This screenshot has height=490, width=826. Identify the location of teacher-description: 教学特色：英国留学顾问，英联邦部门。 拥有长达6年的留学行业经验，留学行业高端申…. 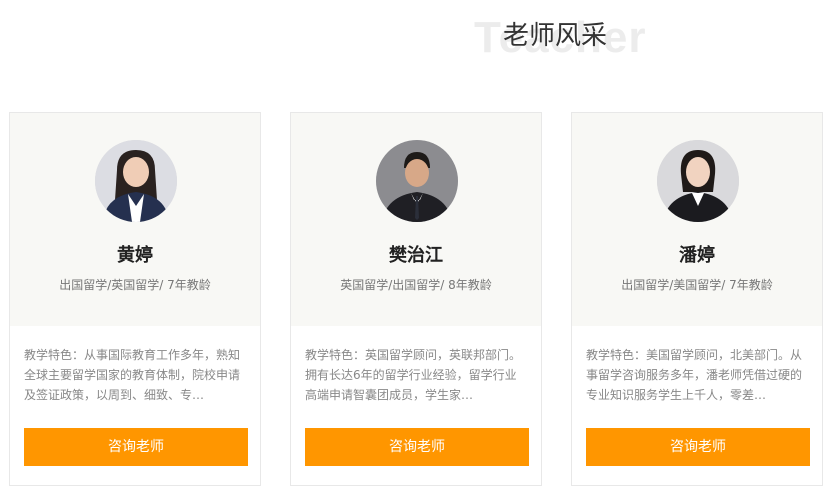
(413, 375).